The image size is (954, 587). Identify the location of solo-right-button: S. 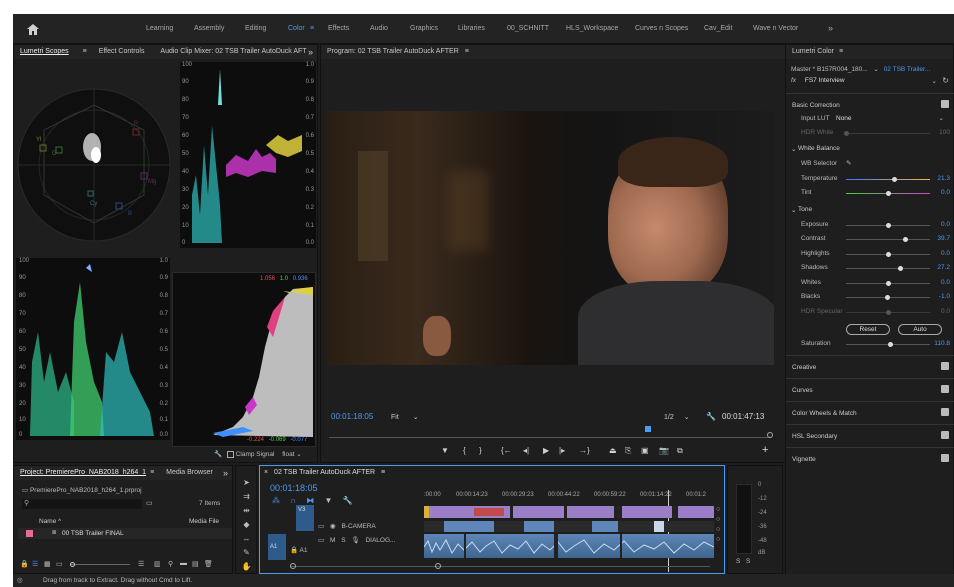
(748, 561).